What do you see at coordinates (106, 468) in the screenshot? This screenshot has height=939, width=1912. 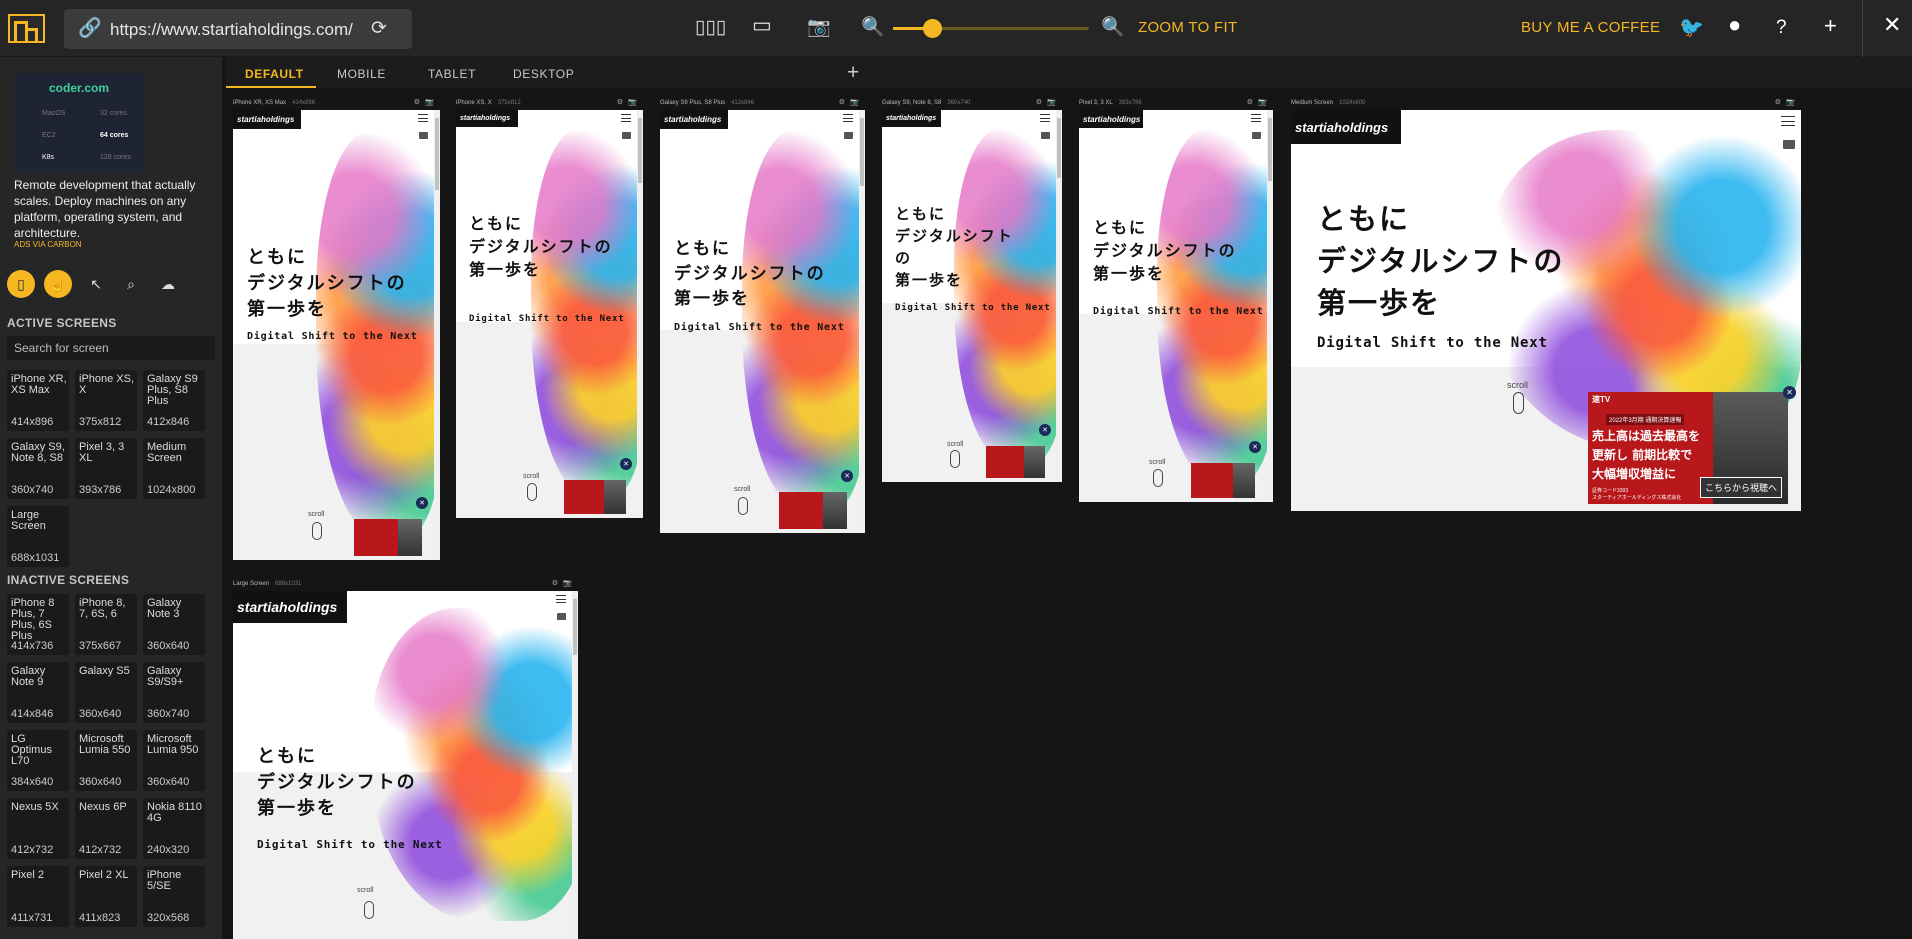 I see `device-card: Pixel 3, 3 XL 393x786` at bounding box center [106, 468].